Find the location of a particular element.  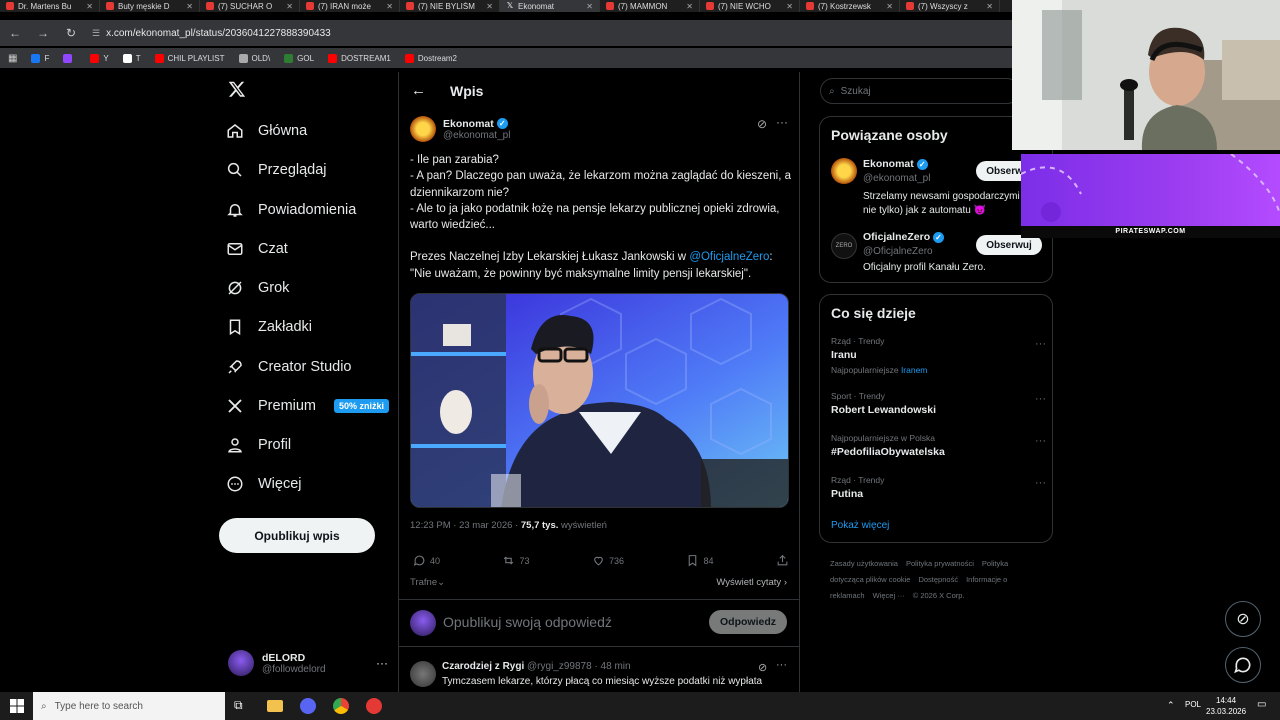

person-avatar is located at coordinates (844, 171).